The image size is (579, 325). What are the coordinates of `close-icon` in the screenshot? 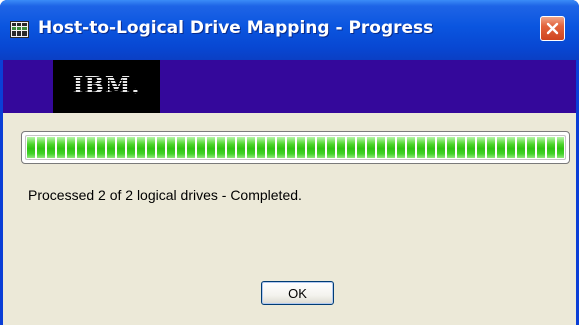 It's located at (552, 28).